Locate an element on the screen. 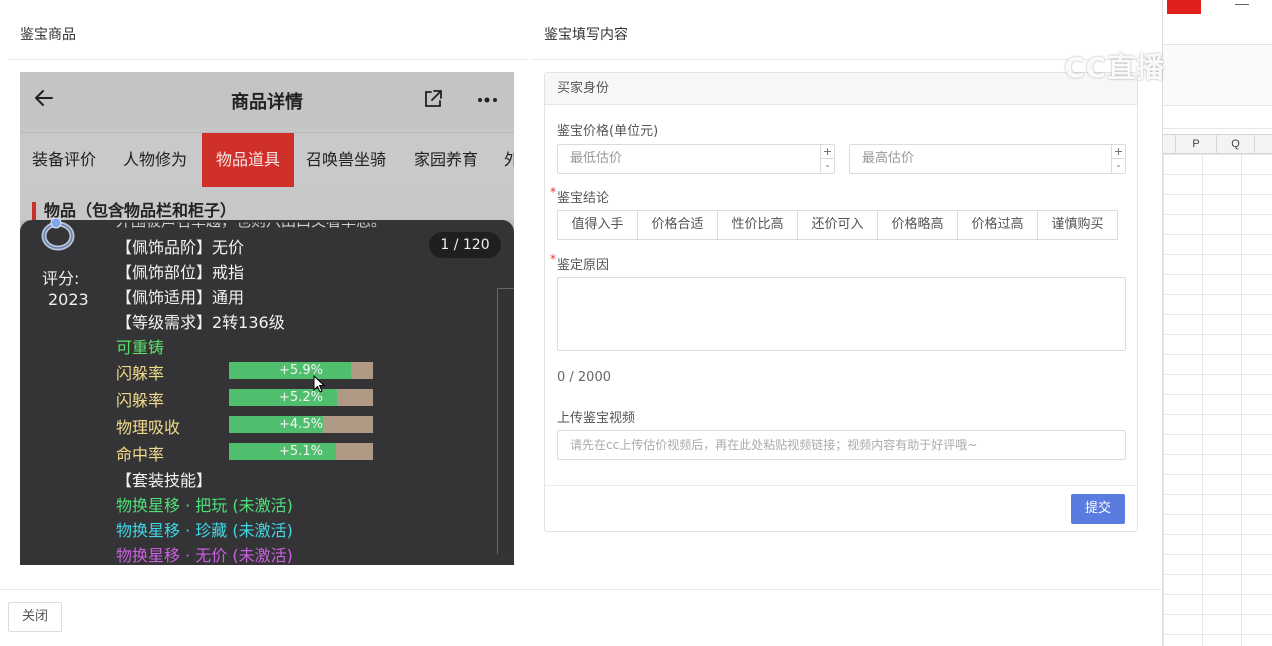 The width and height of the screenshot is (1272, 646). max-price-input: 最高估价 + - is located at coordinates (987, 159).